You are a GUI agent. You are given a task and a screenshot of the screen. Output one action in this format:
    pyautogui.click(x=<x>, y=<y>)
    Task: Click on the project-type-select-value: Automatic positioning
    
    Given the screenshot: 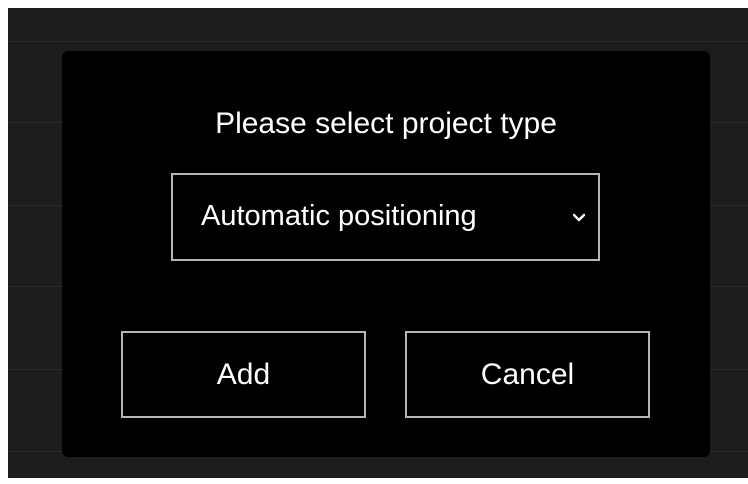 What is the action you would take?
    pyautogui.click(x=339, y=216)
    